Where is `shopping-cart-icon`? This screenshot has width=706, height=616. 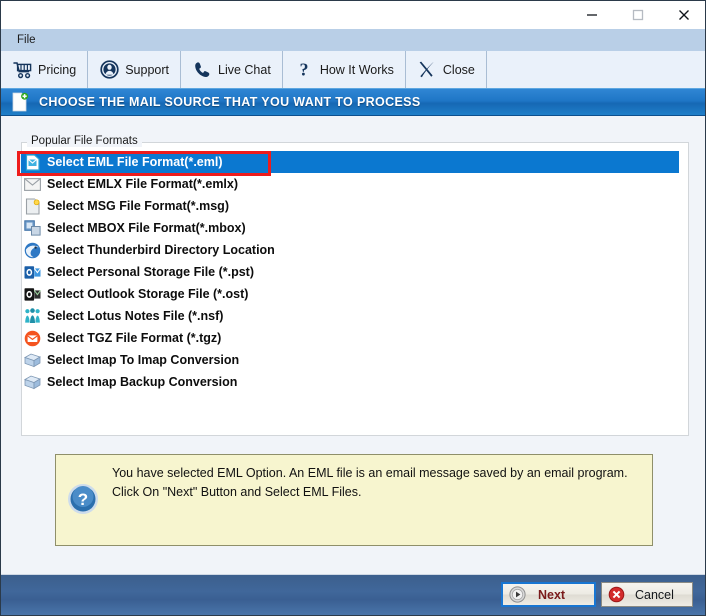
shopping-cart-icon is located at coordinates (22, 70).